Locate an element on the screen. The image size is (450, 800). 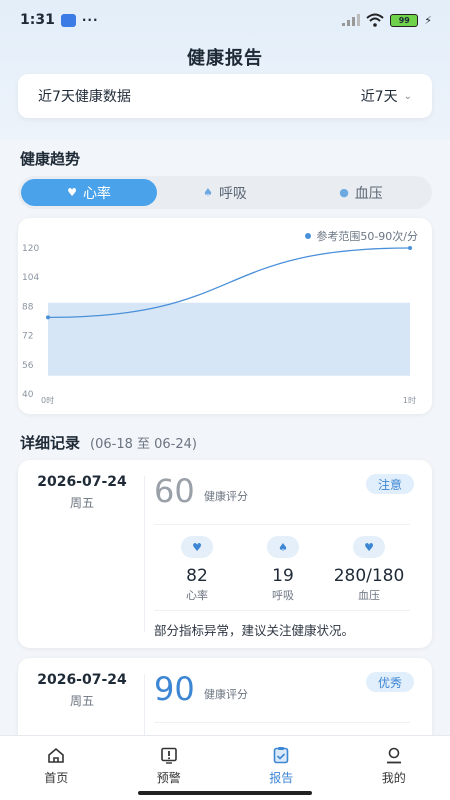
metric-heart-rate: ♥ 82 心率 is located at coordinates (197, 569).